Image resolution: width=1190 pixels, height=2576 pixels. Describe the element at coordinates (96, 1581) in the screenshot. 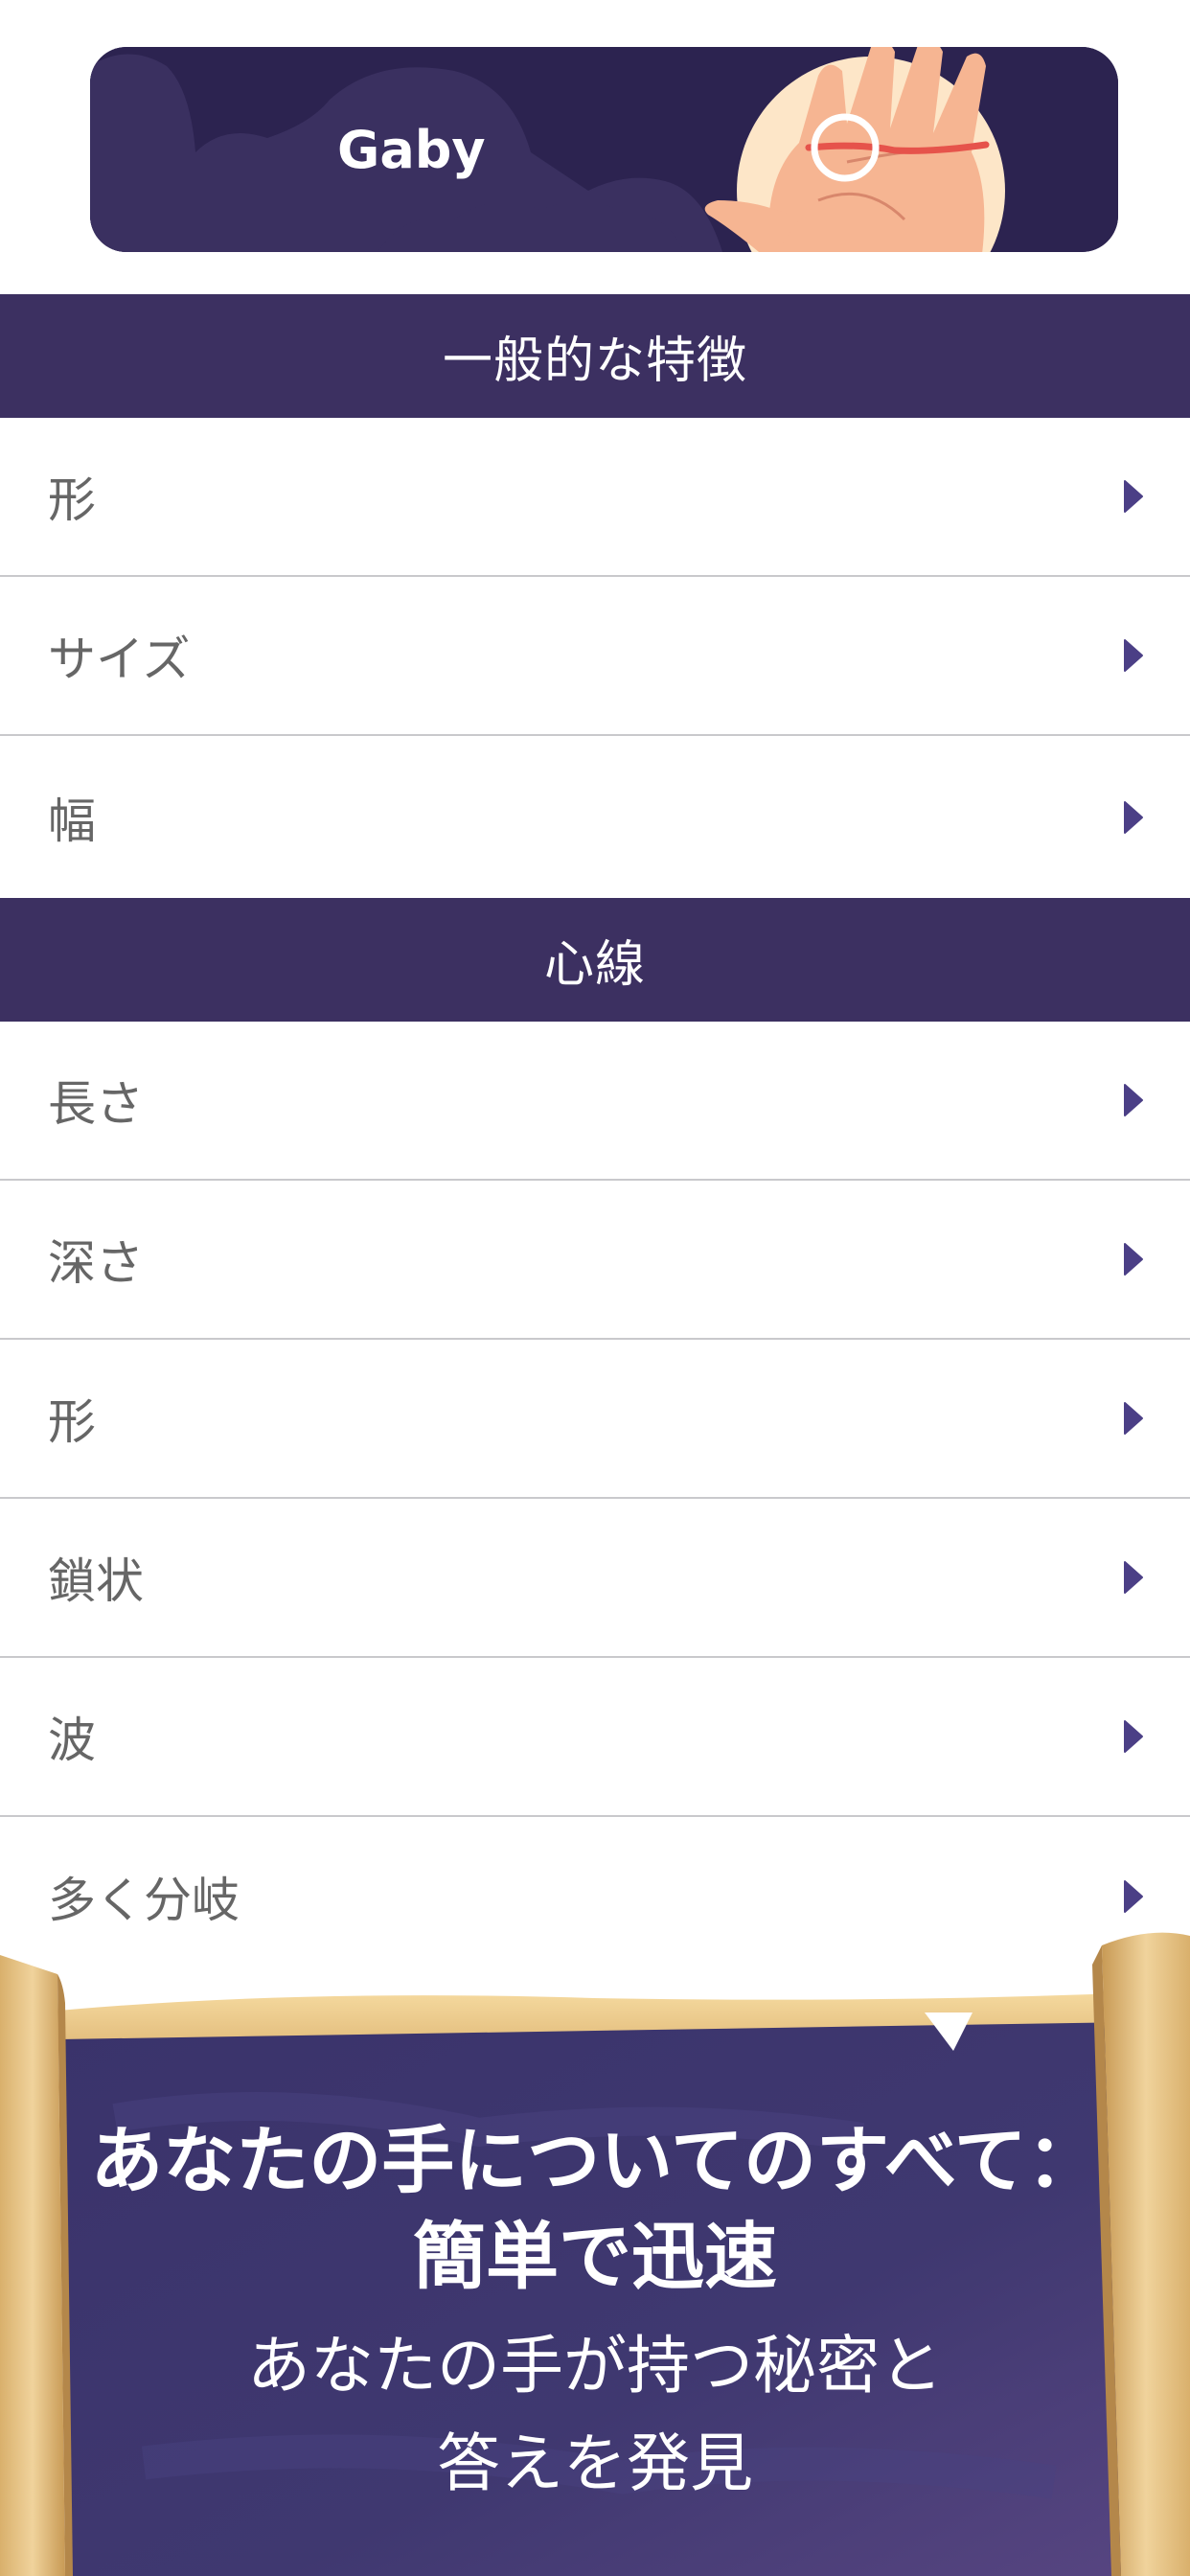

I see `list-item-label: 鎖状` at that location.